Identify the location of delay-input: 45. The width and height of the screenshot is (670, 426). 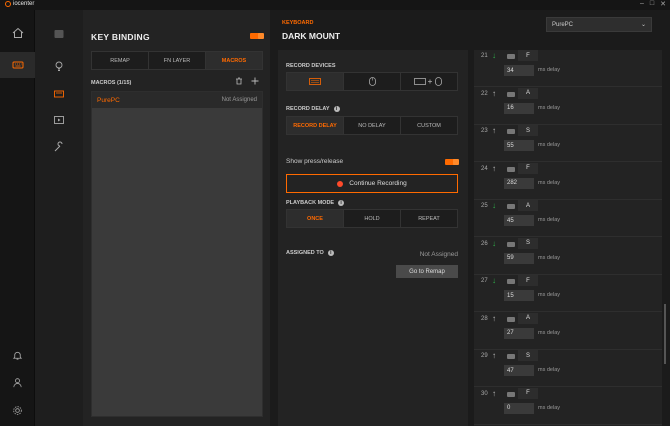
(519, 220).